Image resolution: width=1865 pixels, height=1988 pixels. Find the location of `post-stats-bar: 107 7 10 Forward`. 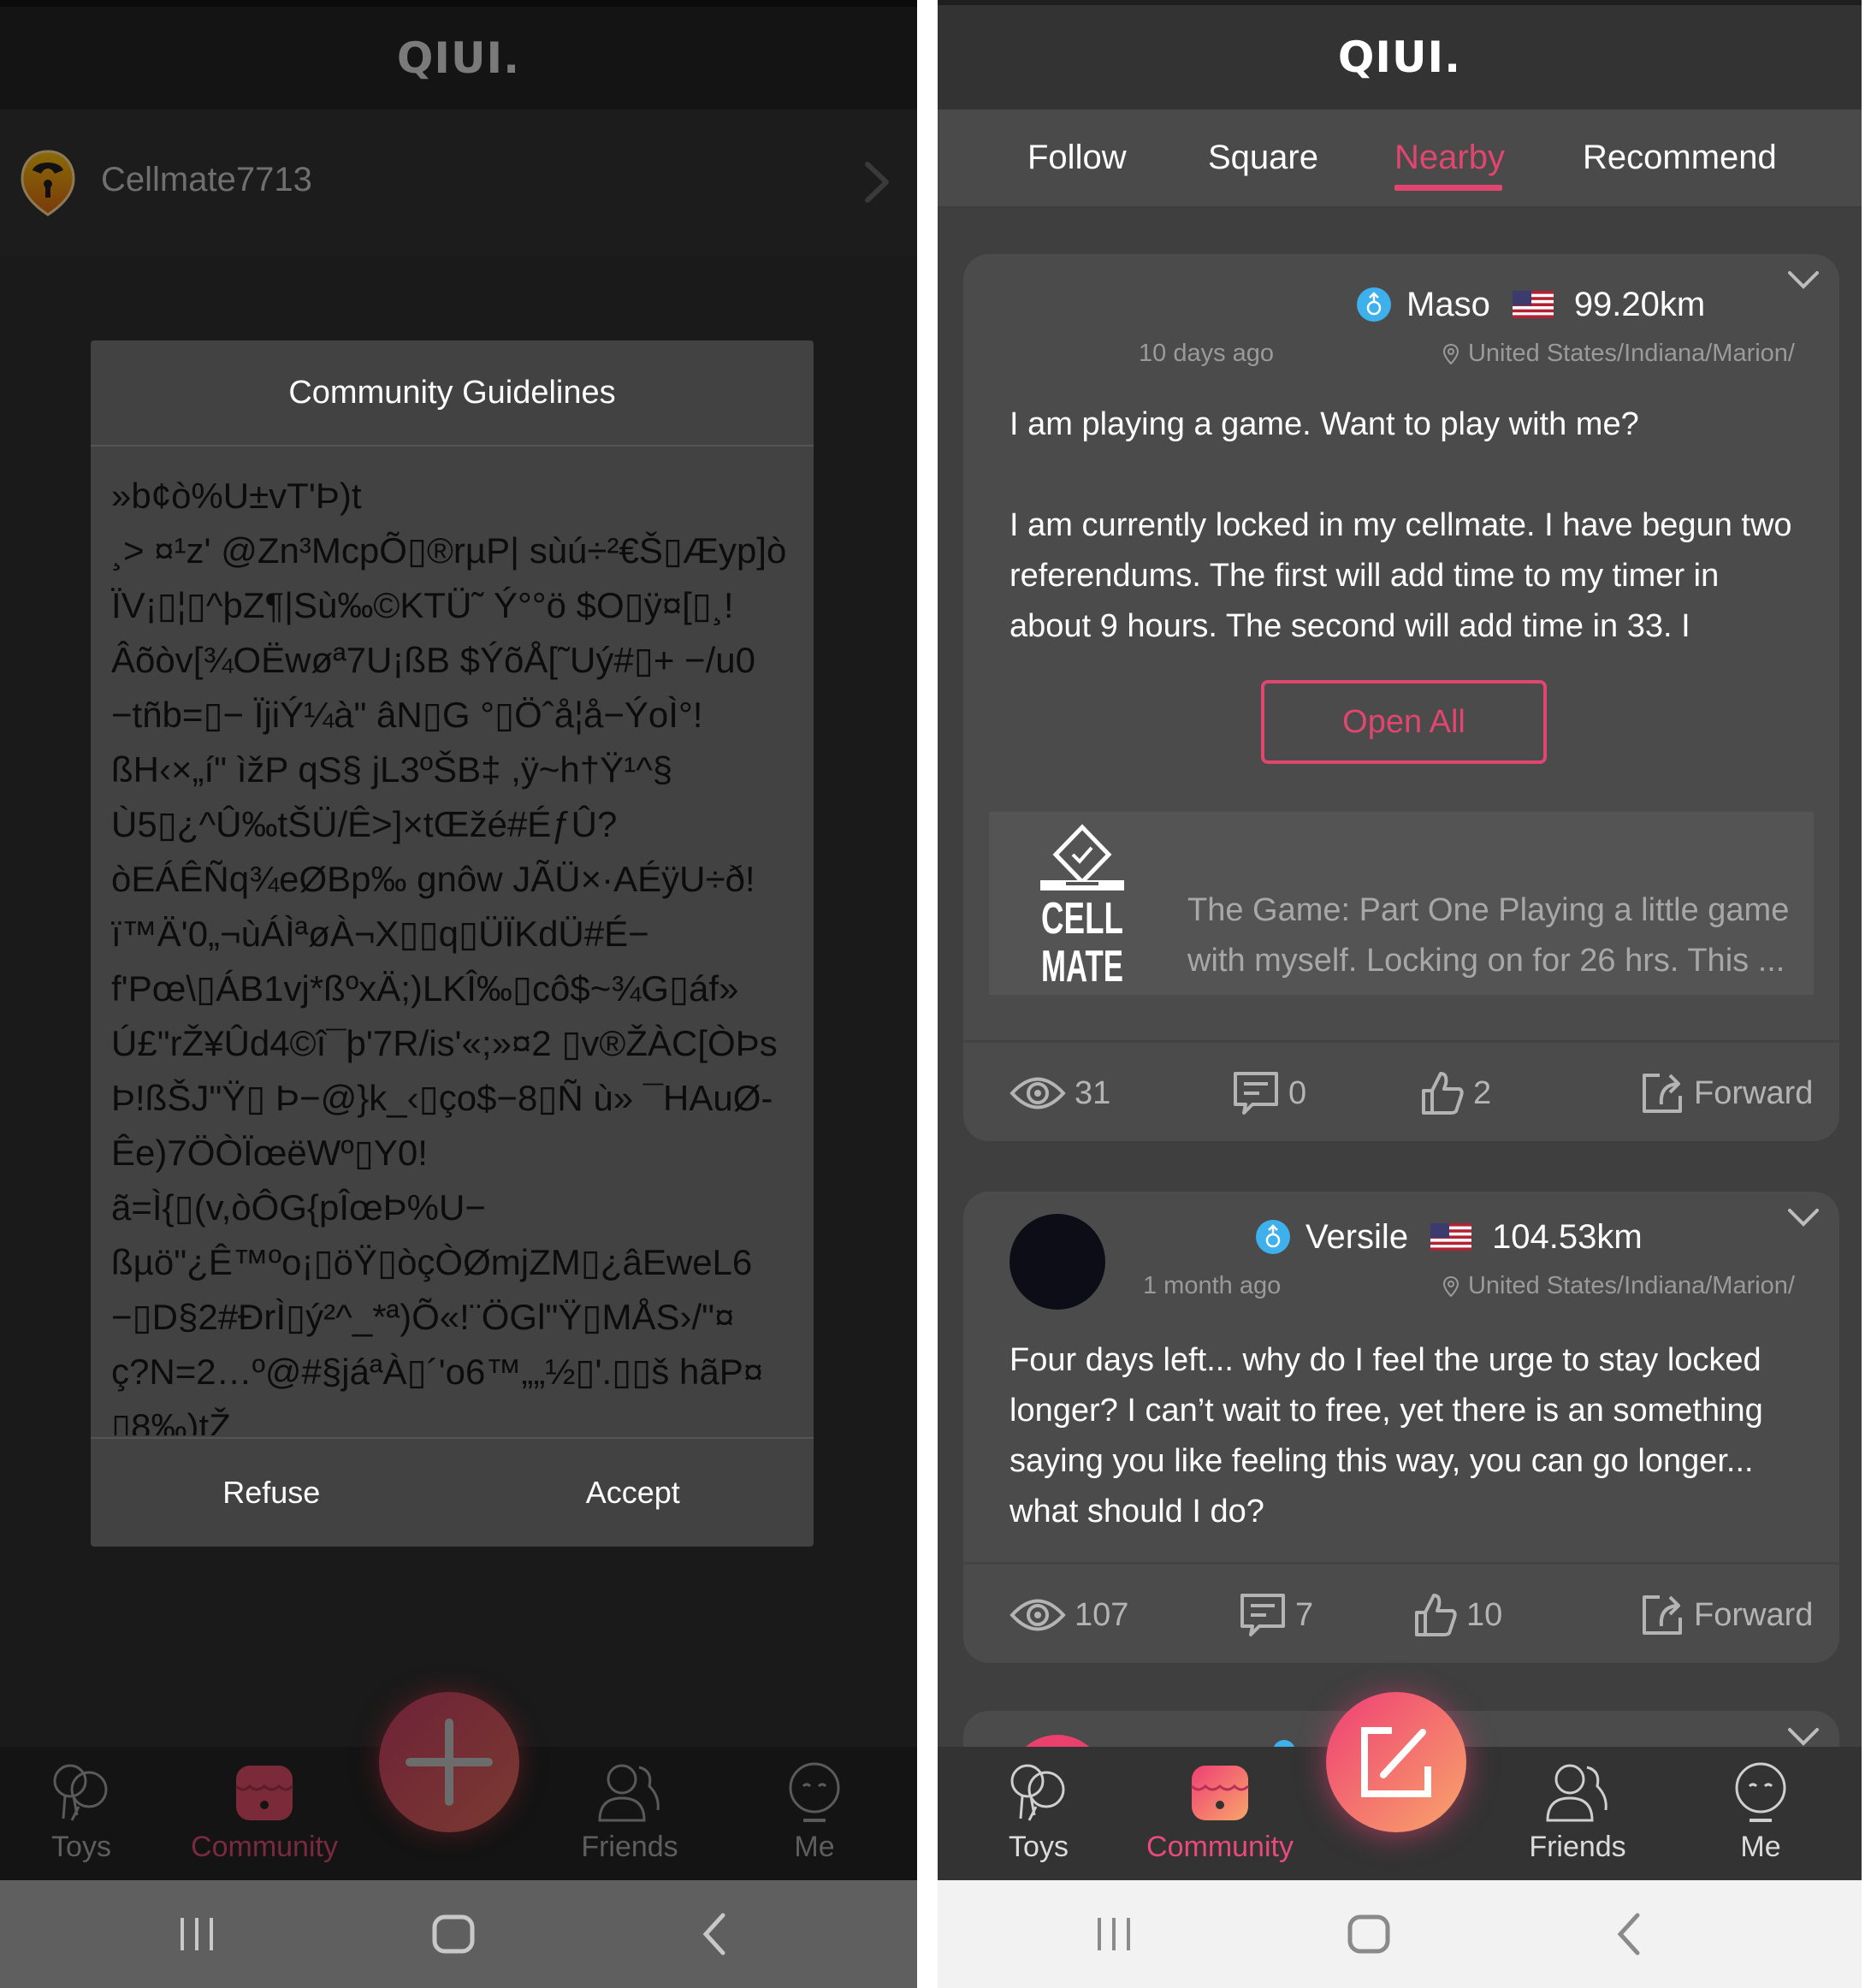

post-stats-bar: 107 7 10 Forward is located at coordinates (1401, 1612).